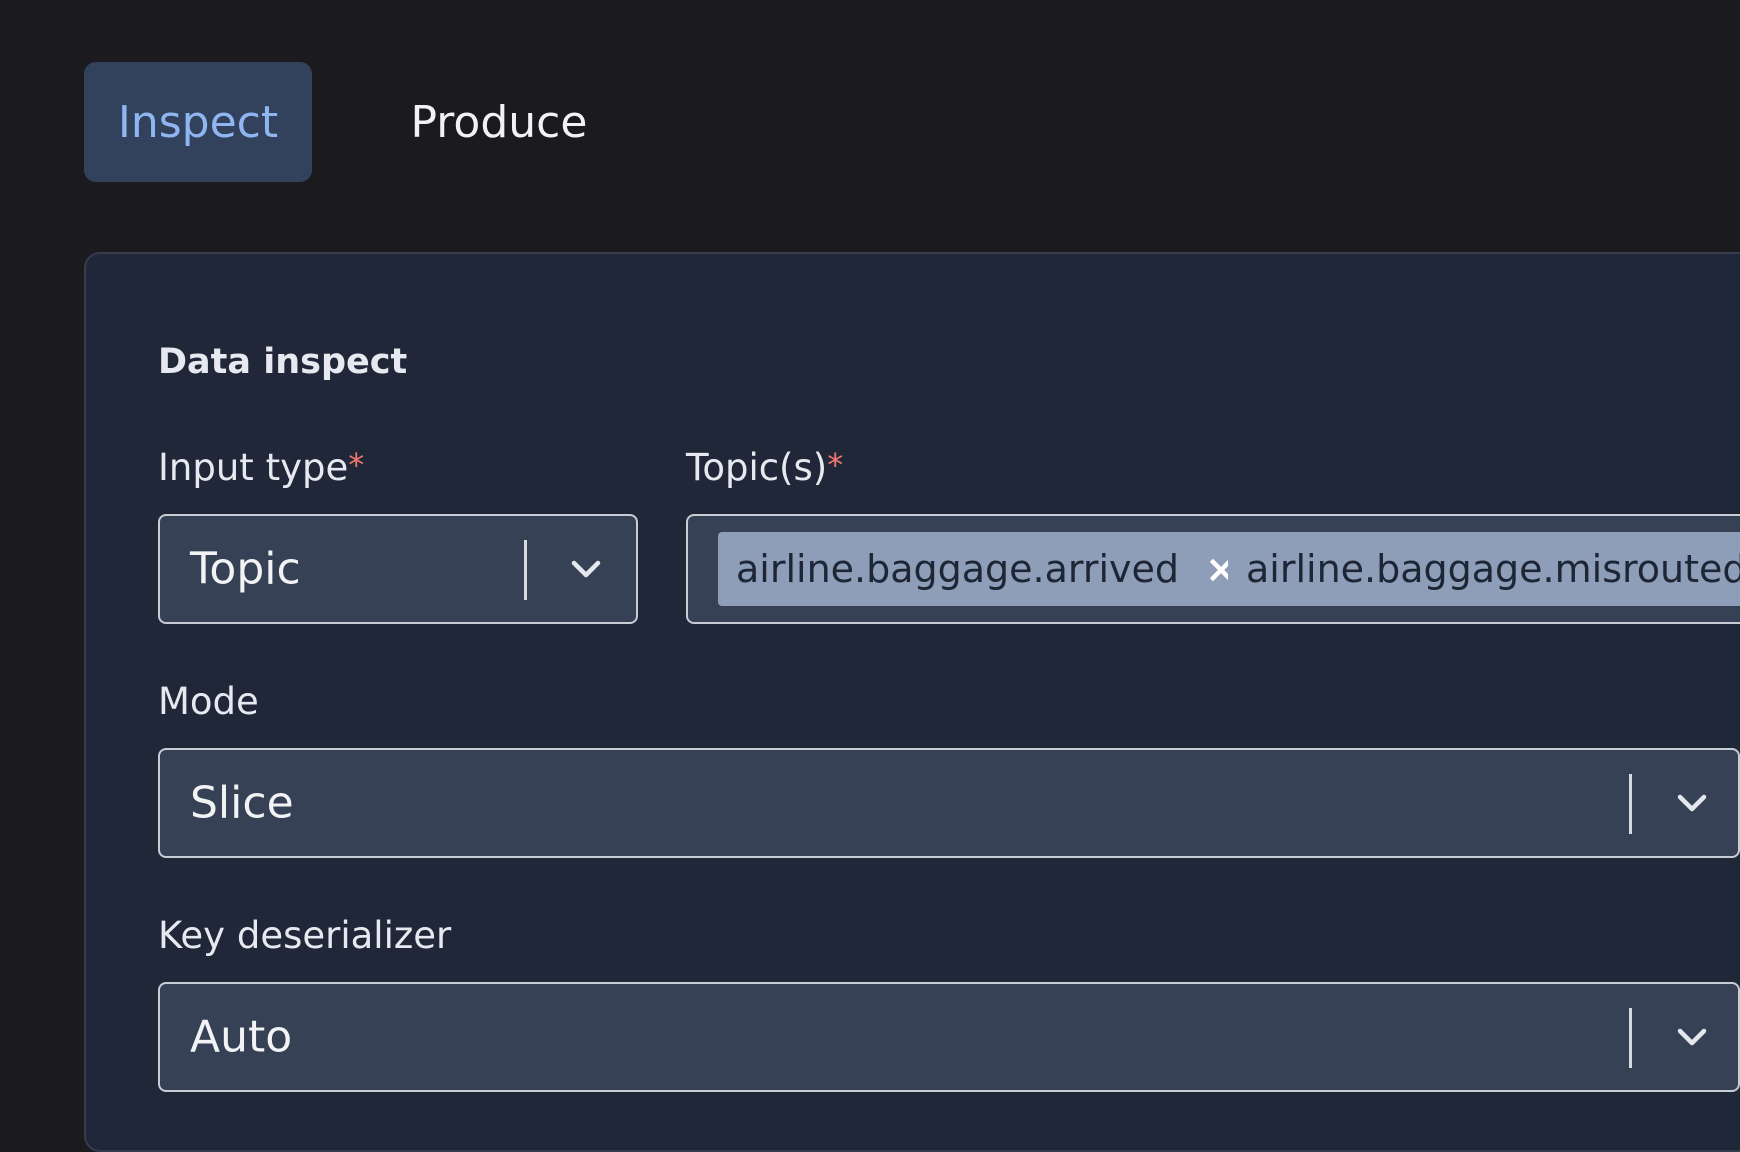 Image resolution: width=1740 pixels, height=1152 pixels. Describe the element at coordinates (245, 569) in the screenshot. I see `input-type-value: Topic` at that location.